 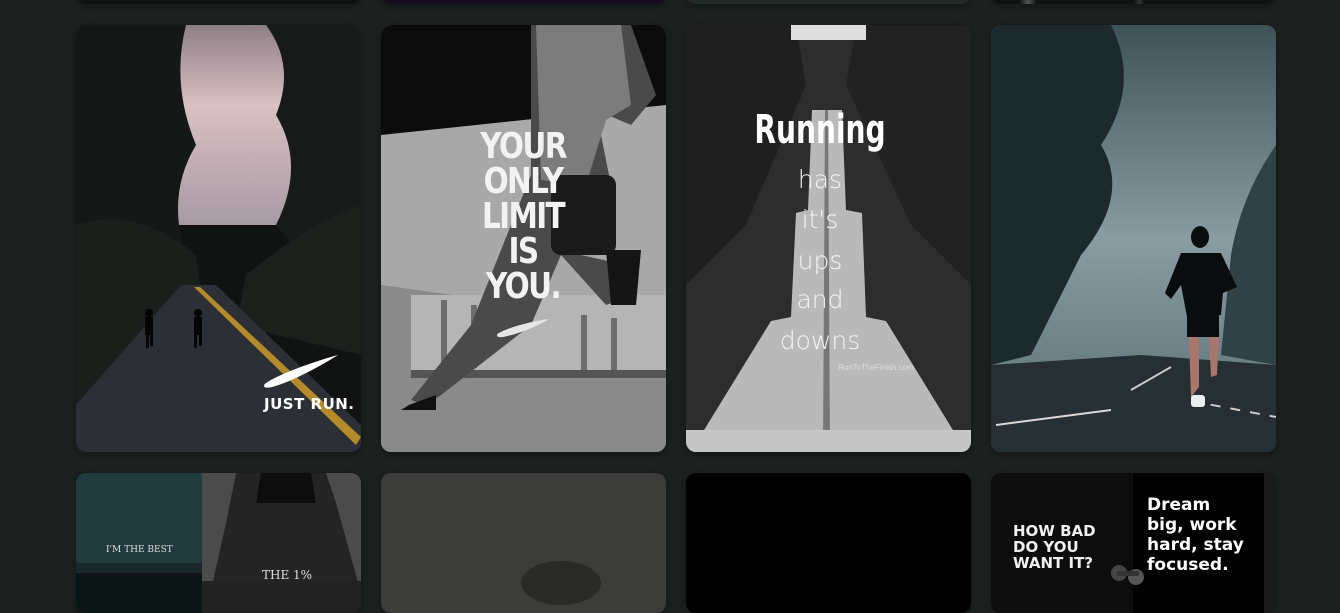 What do you see at coordinates (1054, 547) in the screenshot?
I see `how-bad-text: HOW BAD DO YOU WANT IT?` at bounding box center [1054, 547].